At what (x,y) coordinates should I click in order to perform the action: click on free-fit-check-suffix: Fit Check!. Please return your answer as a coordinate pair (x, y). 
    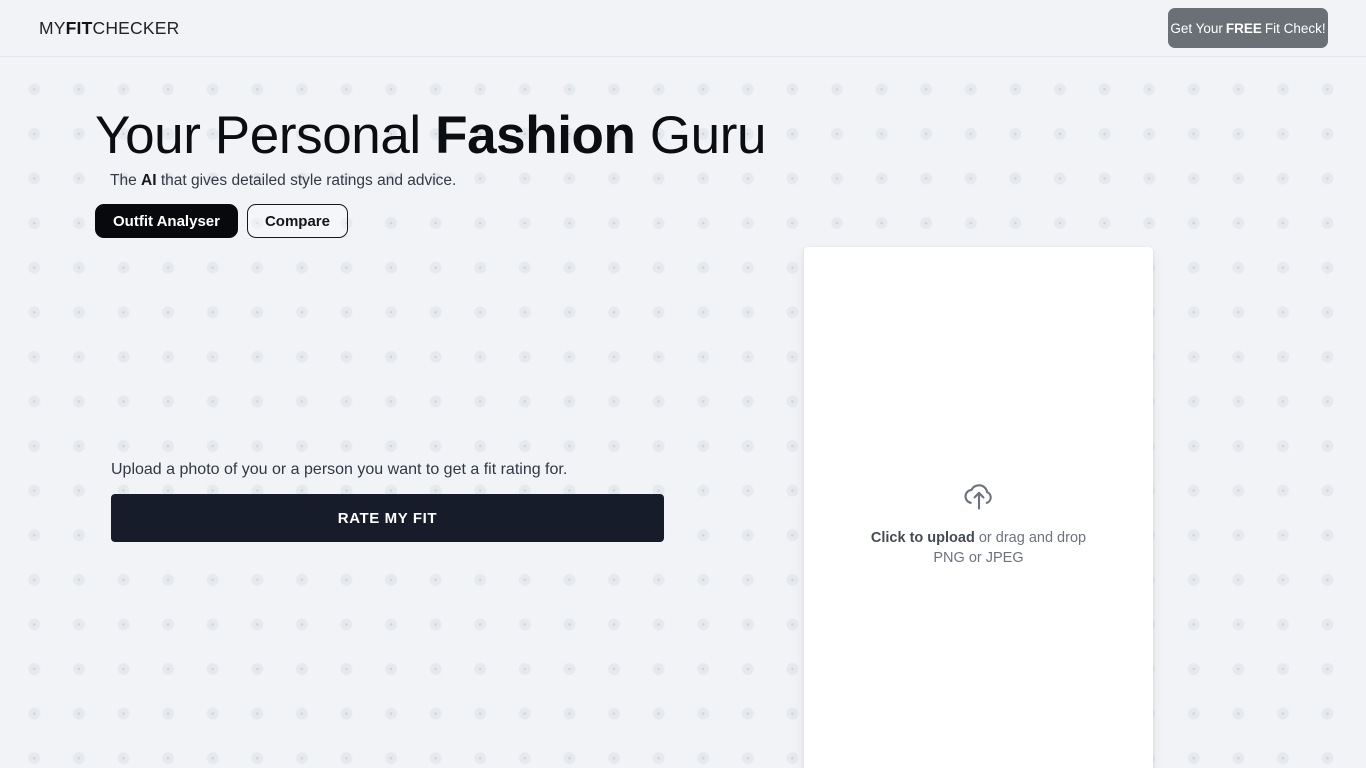
    Looking at the image, I should click on (1295, 28).